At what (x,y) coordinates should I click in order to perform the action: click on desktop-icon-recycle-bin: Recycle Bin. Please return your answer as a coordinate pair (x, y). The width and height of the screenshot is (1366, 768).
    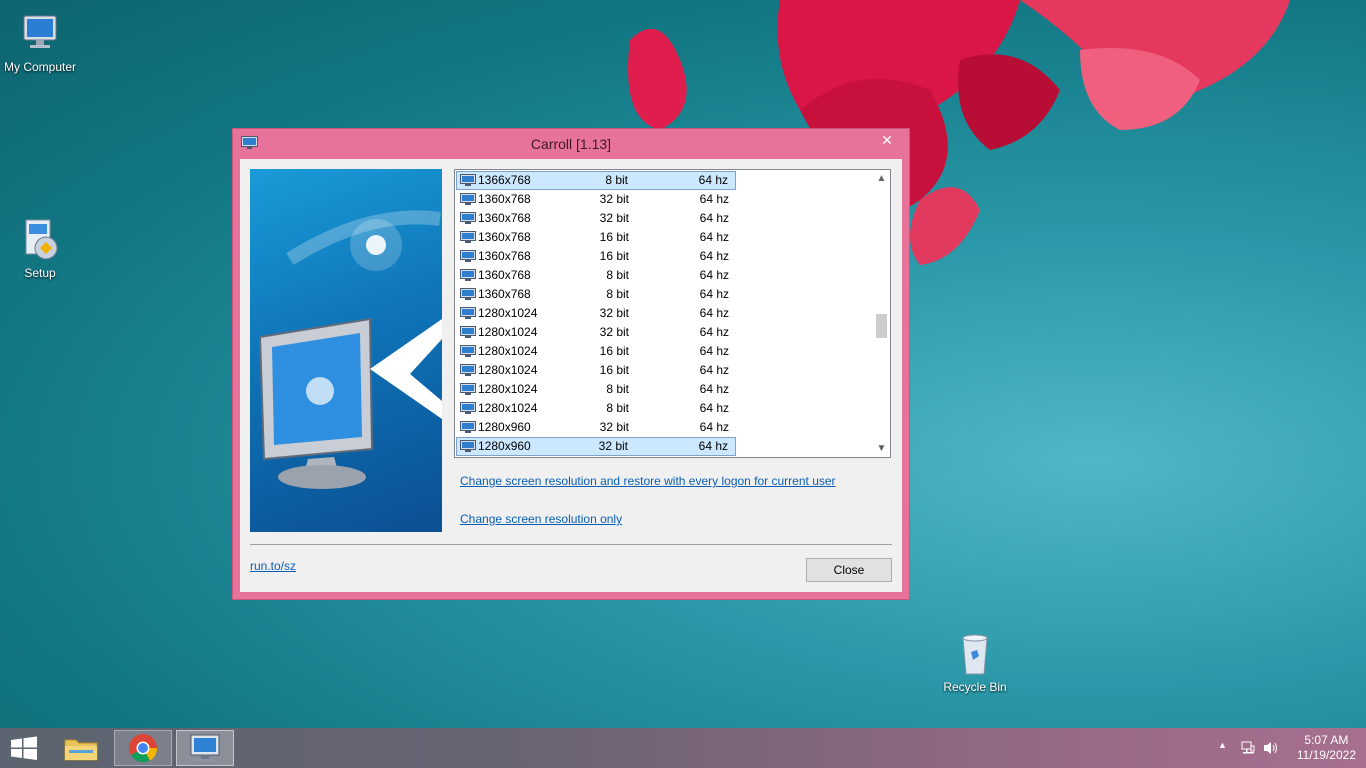
    Looking at the image, I should click on (975, 662).